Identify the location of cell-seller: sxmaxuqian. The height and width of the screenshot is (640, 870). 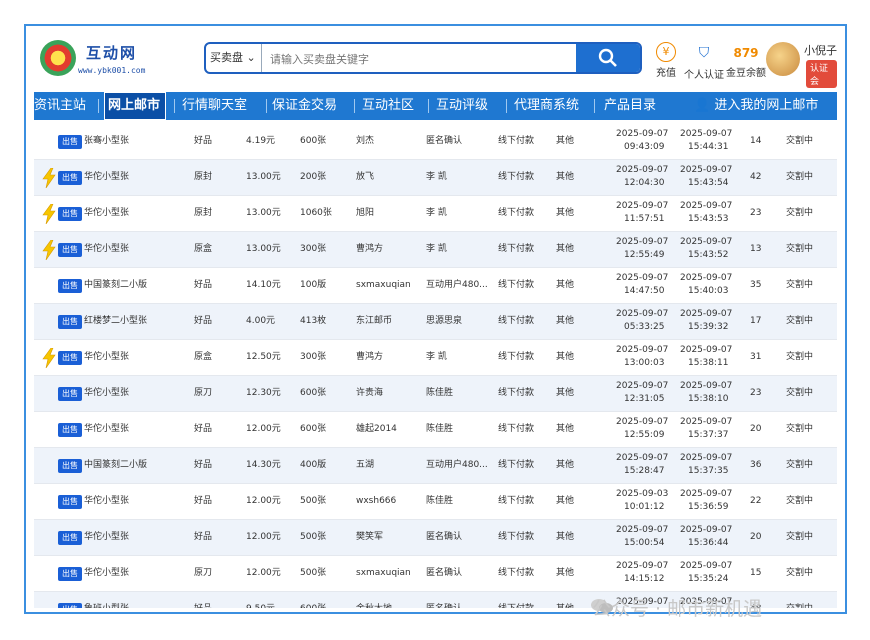
(383, 573).